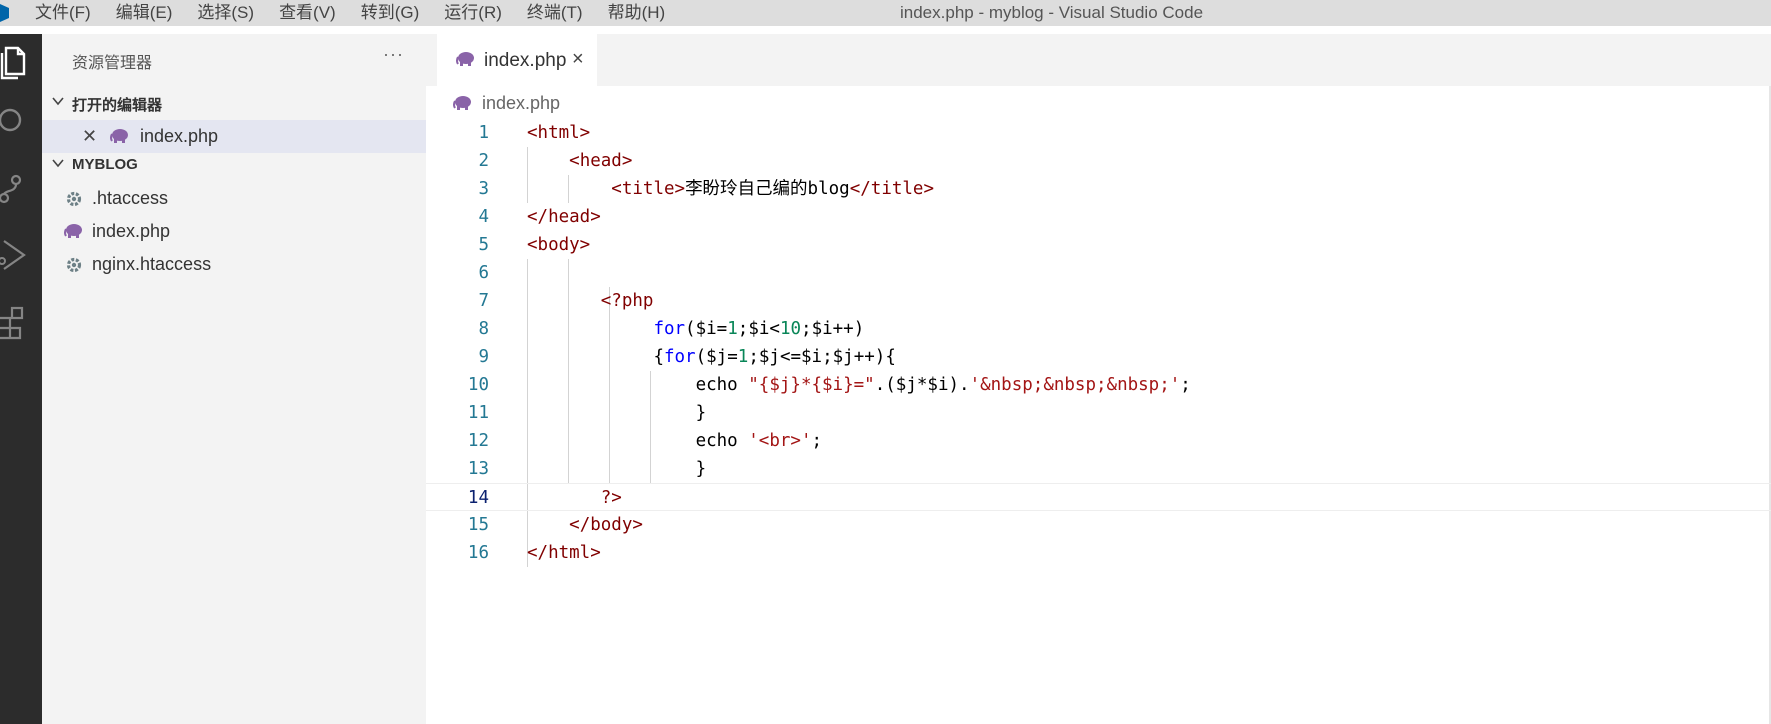 This screenshot has height=724, width=1771. Describe the element at coordinates (152, 264) in the screenshot. I see `file-label: nginx.htaccess` at that location.